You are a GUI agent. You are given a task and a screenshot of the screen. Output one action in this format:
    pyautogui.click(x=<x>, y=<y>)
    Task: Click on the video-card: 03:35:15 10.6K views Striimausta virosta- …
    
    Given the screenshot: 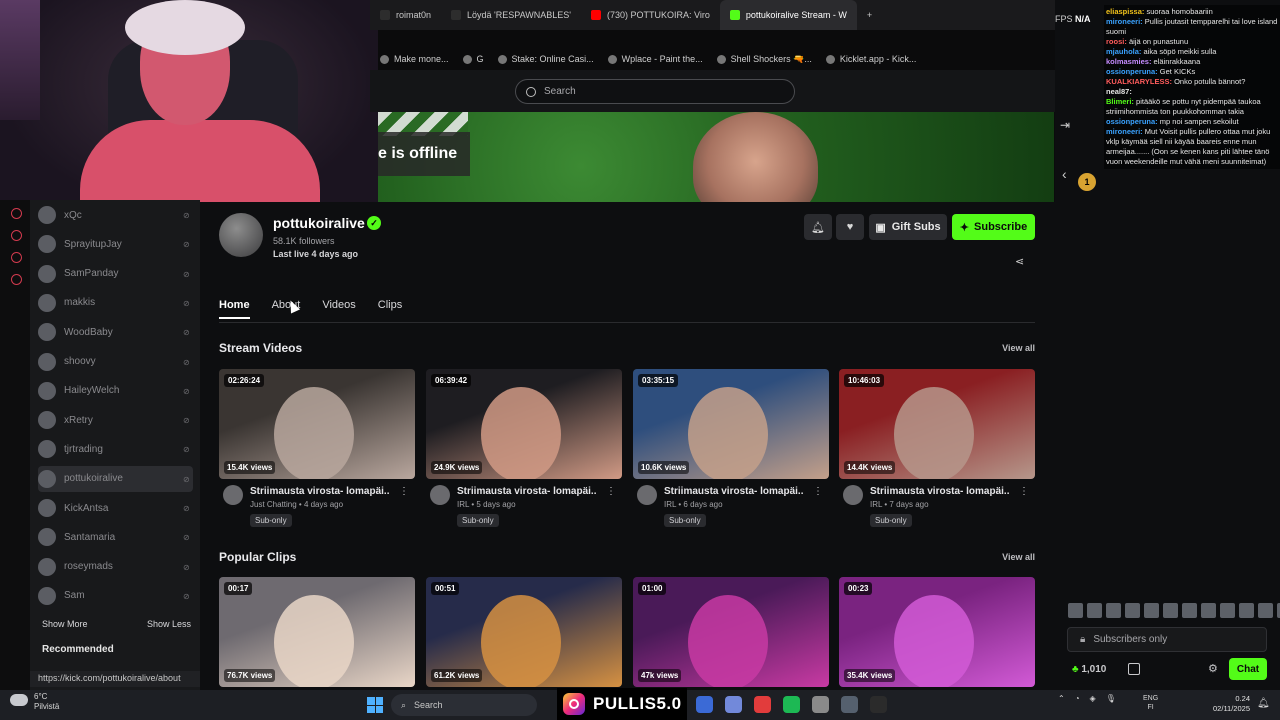 What is the action you would take?
    pyautogui.click(x=731, y=449)
    